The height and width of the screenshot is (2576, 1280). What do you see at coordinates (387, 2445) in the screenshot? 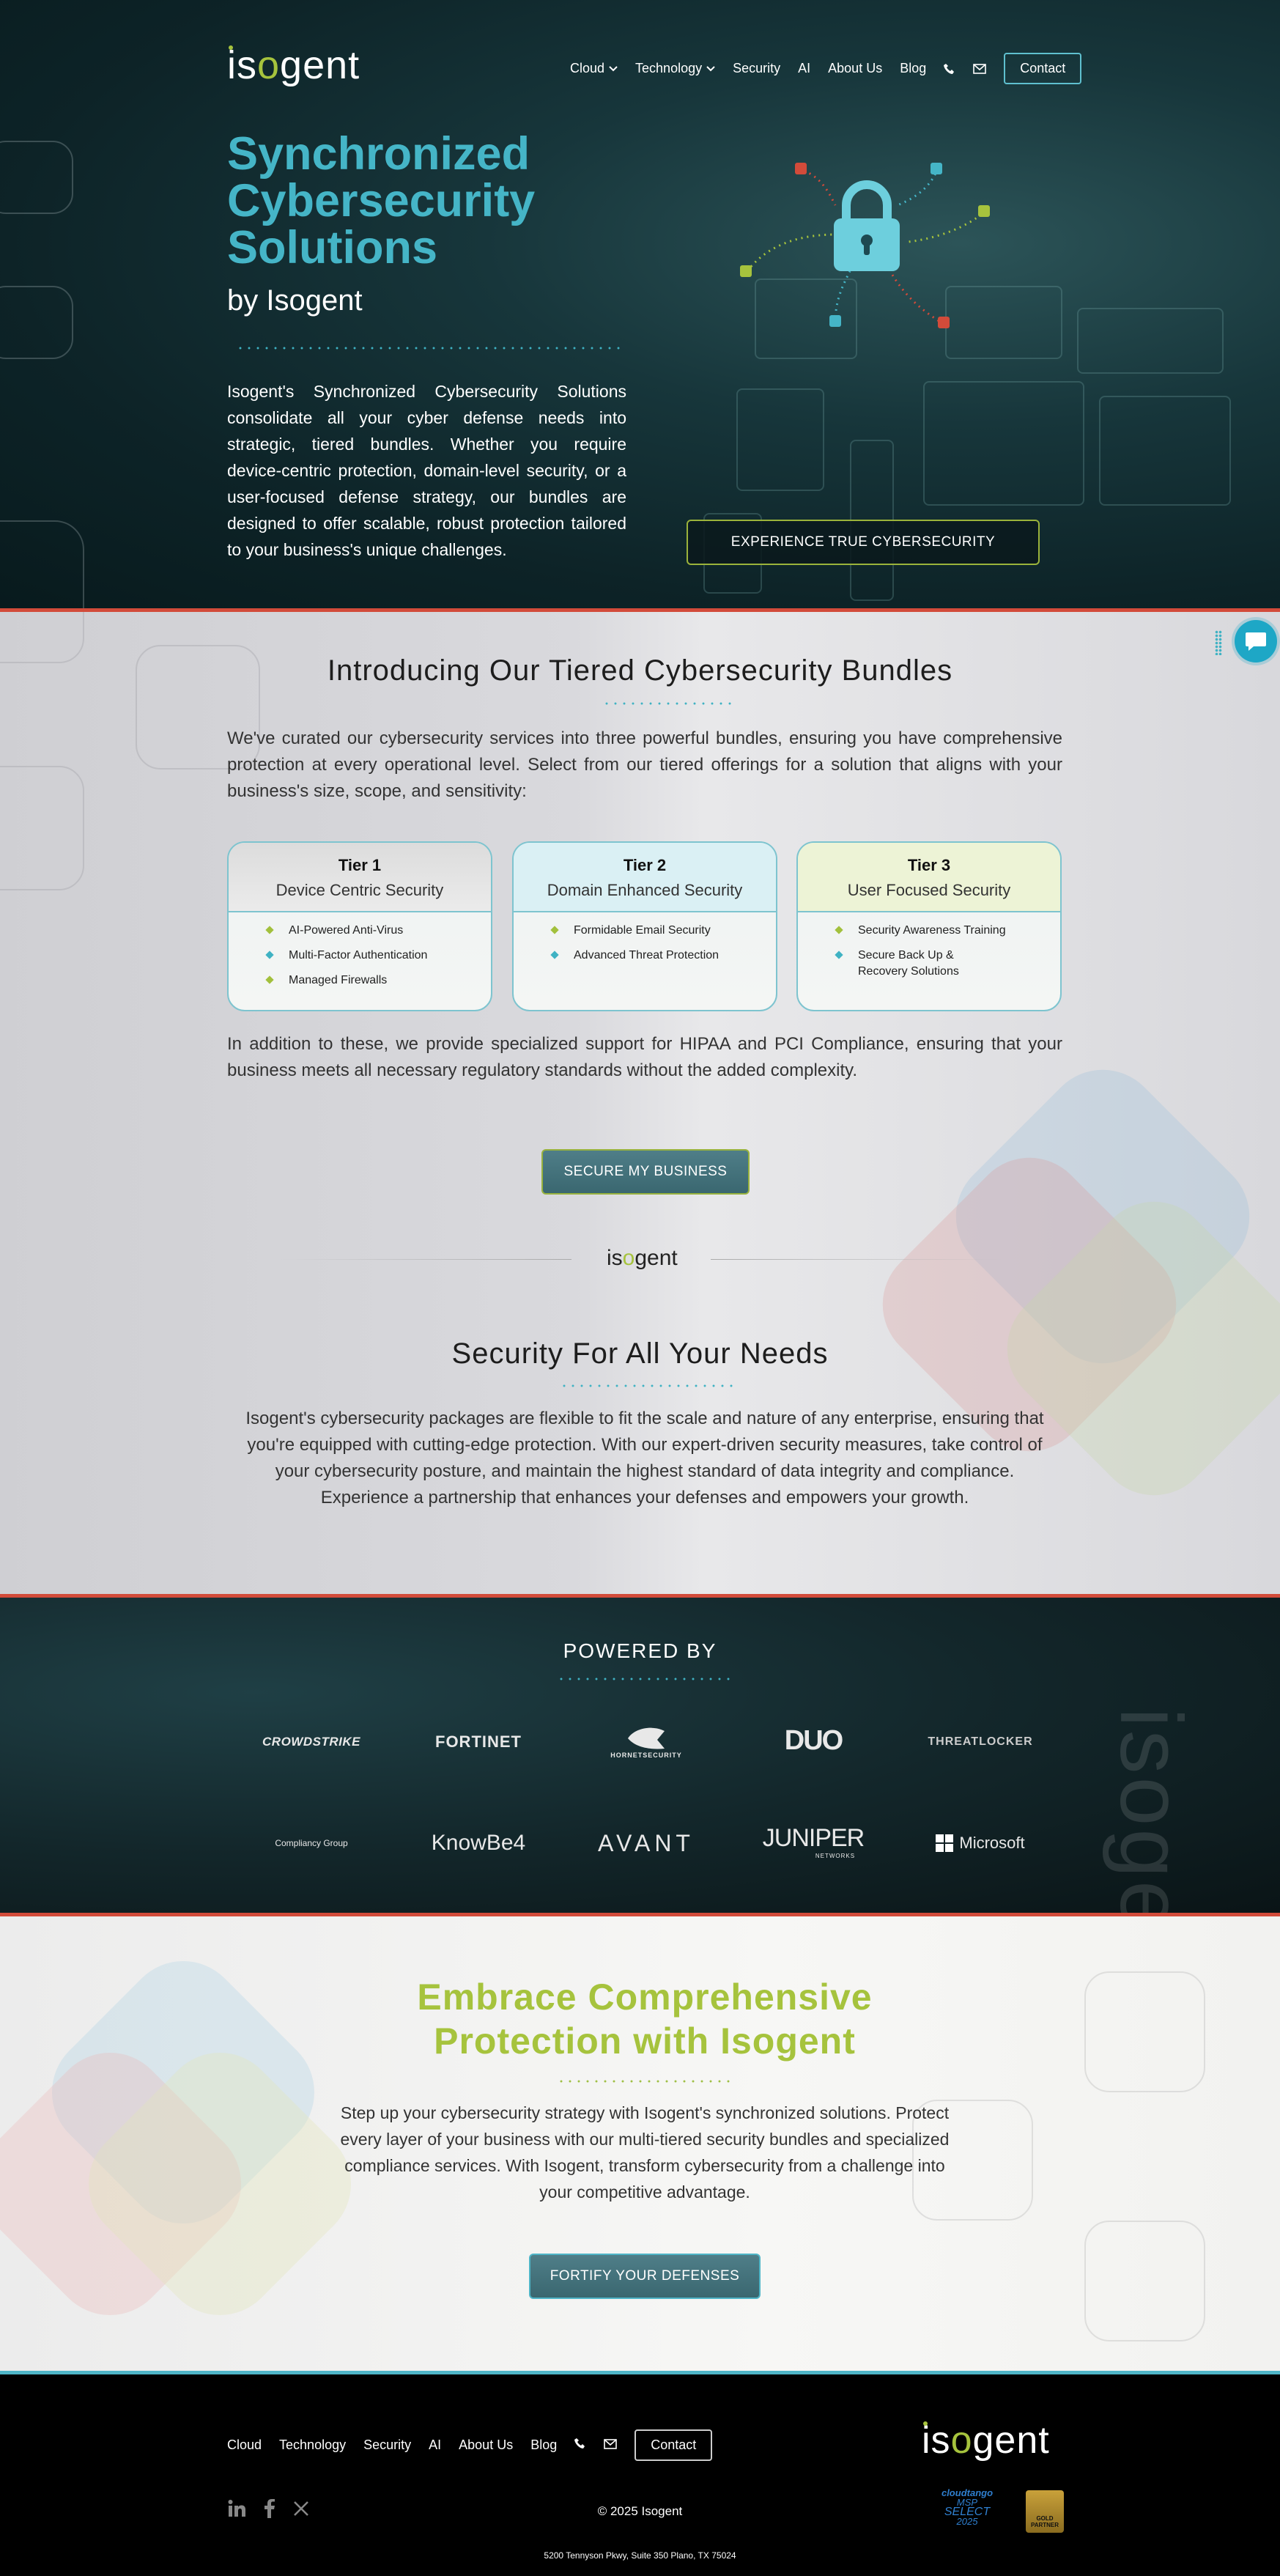
I see `footer-nav-security: Security` at bounding box center [387, 2445].